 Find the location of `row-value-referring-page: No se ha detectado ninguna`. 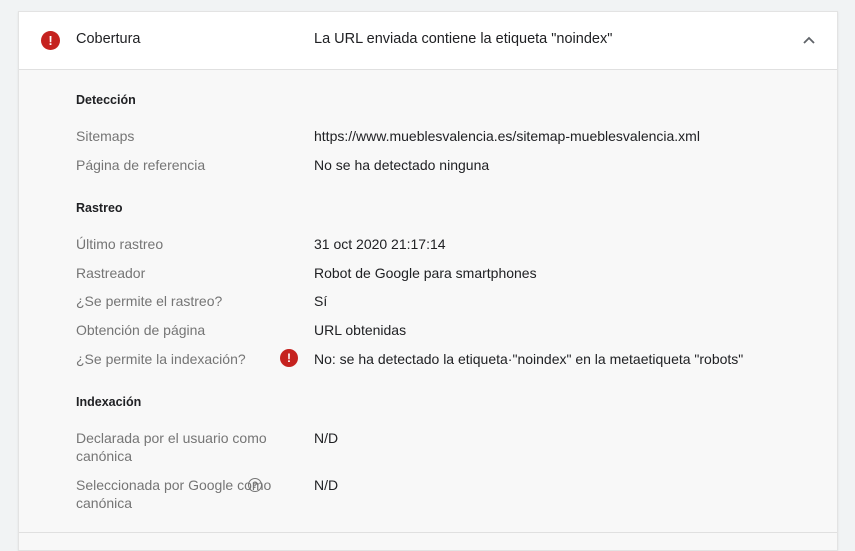

row-value-referring-page: No se ha detectado ninguna is located at coordinates (402, 165).